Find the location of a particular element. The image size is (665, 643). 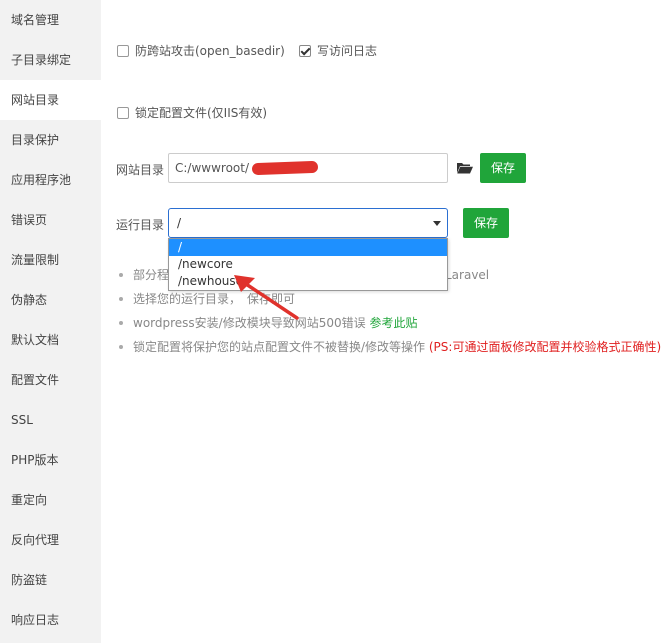

run-dir-option: / is located at coordinates (308, 247).